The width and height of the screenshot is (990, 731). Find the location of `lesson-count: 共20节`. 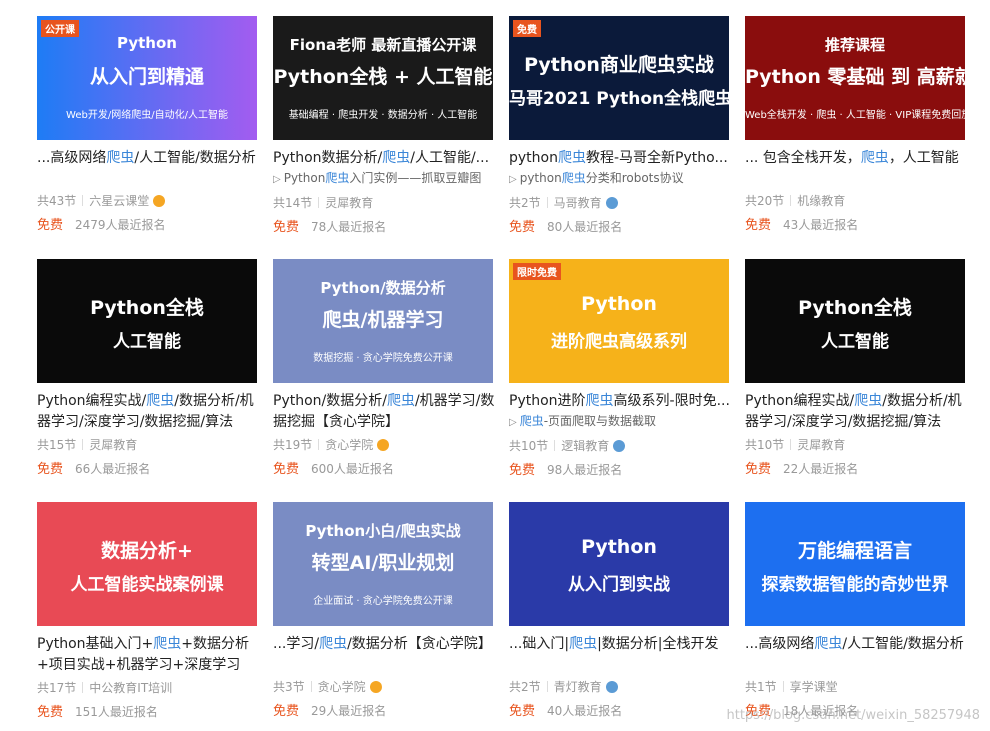

lesson-count: 共20节 is located at coordinates (765, 201).